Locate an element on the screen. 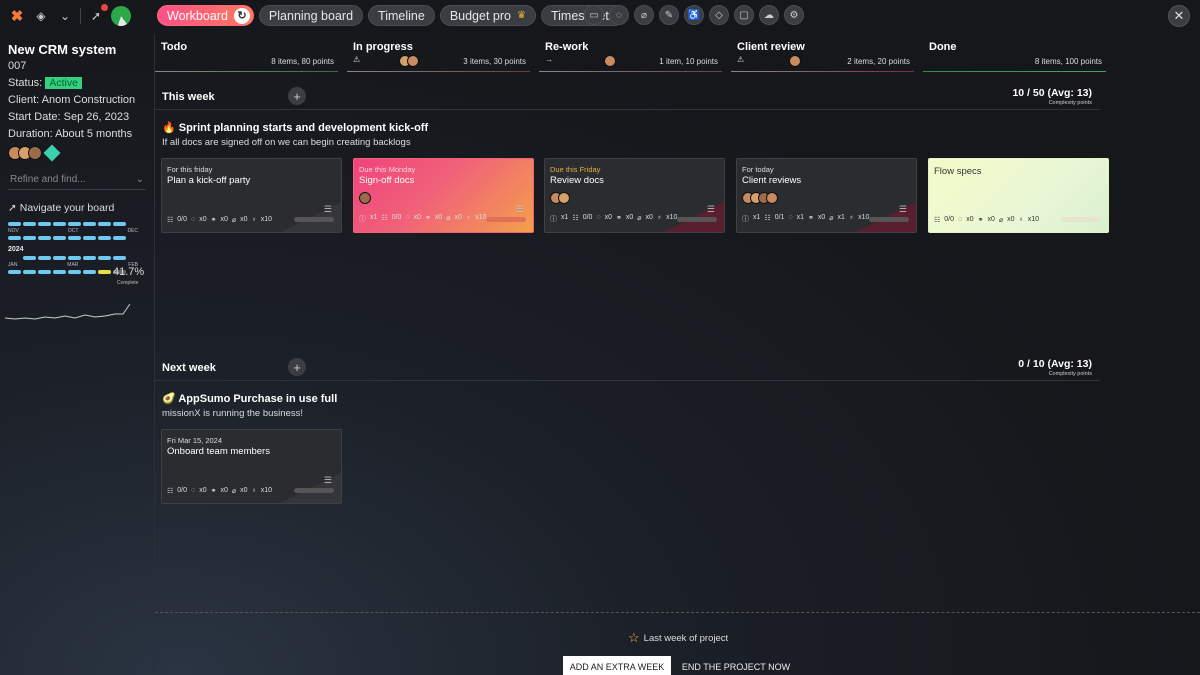  status-badge: Active is located at coordinates (63, 83).